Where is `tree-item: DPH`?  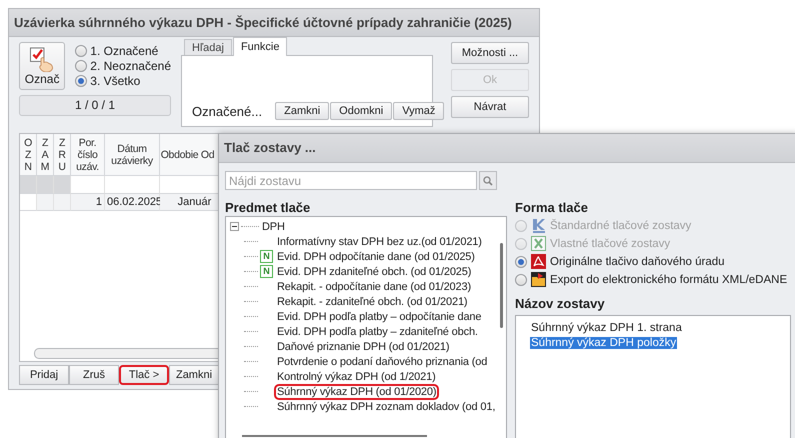 tree-item: DPH is located at coordinates (273, 226).